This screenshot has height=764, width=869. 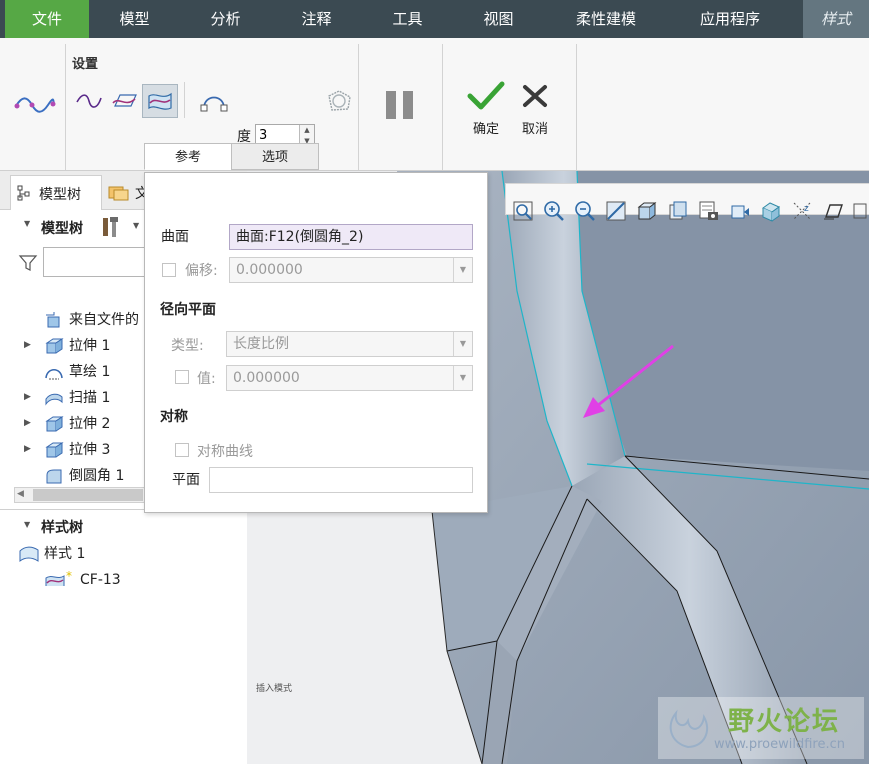 What do you see at coordinates (28, 263) in the screenshot?
I see `filter-icon` at bounding box center [28, 263].